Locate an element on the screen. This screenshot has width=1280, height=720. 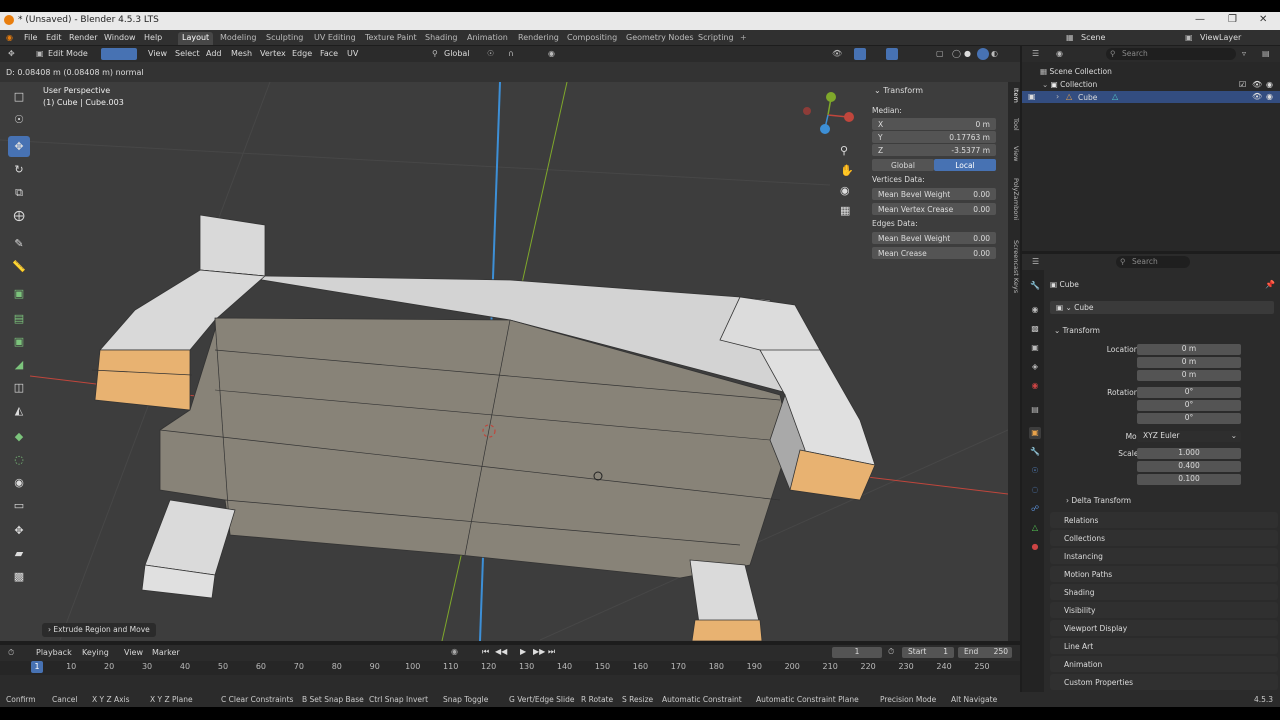
wireframe-shading-icon: ◯ is located at coordinates (956, 53).